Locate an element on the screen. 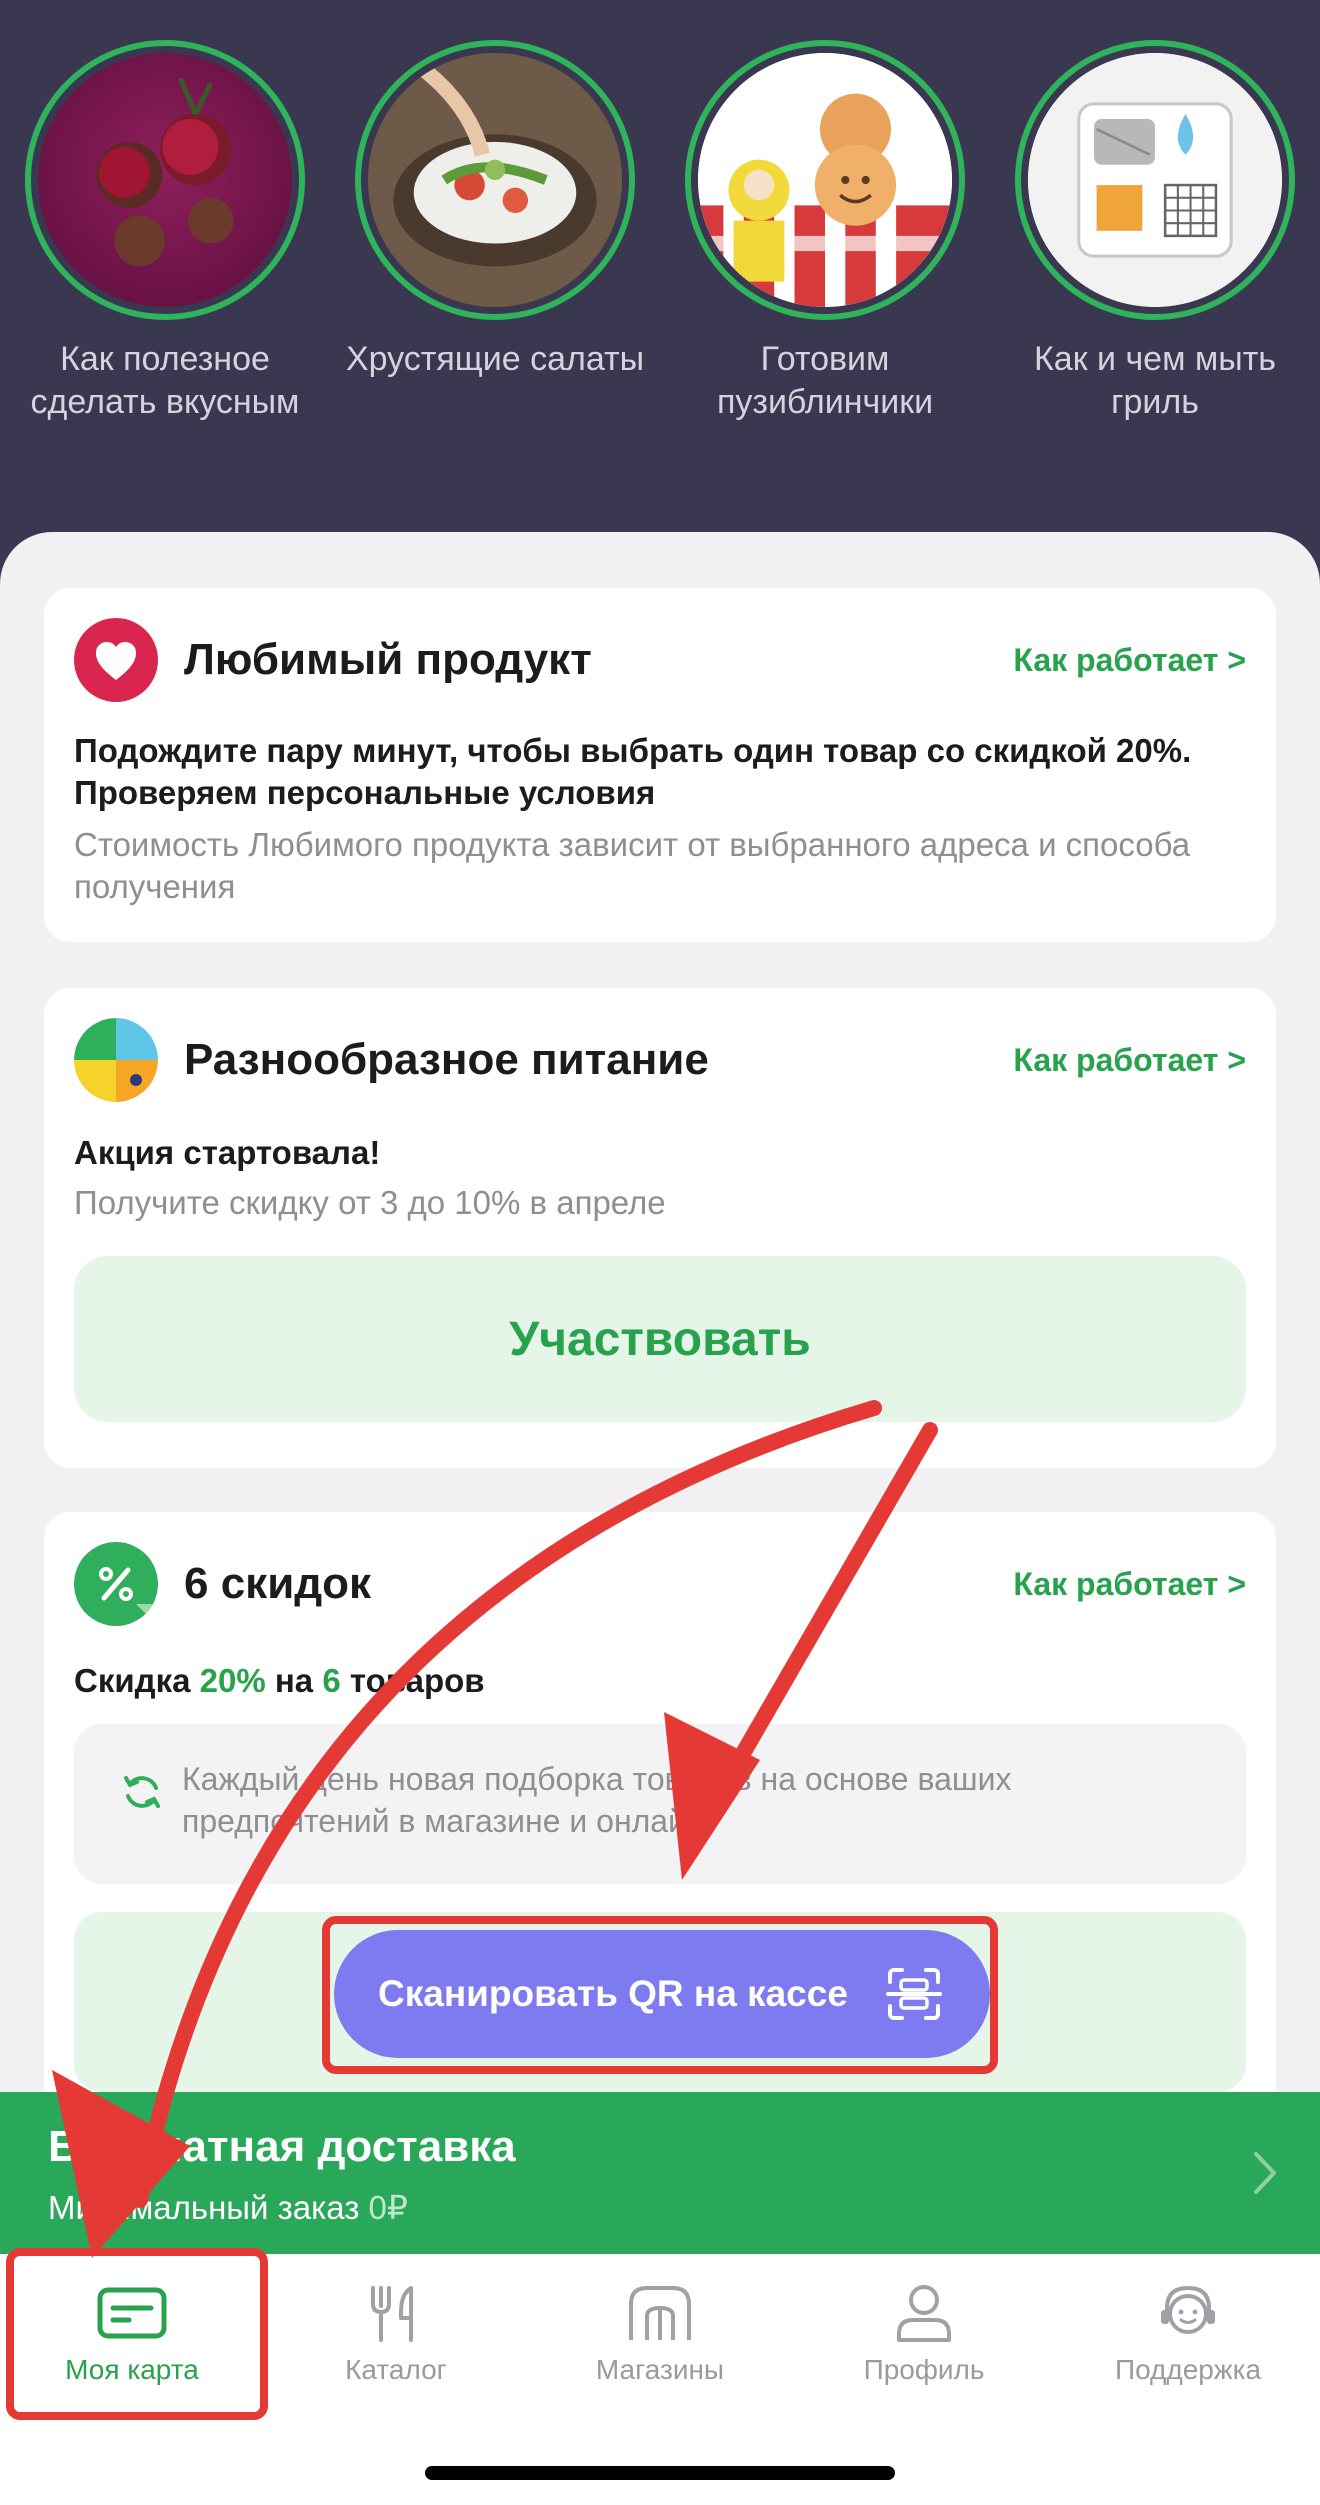 This screenshot has height=2505, width=1320. discount-suffix: товаров is located at coordinates (417, 1680).